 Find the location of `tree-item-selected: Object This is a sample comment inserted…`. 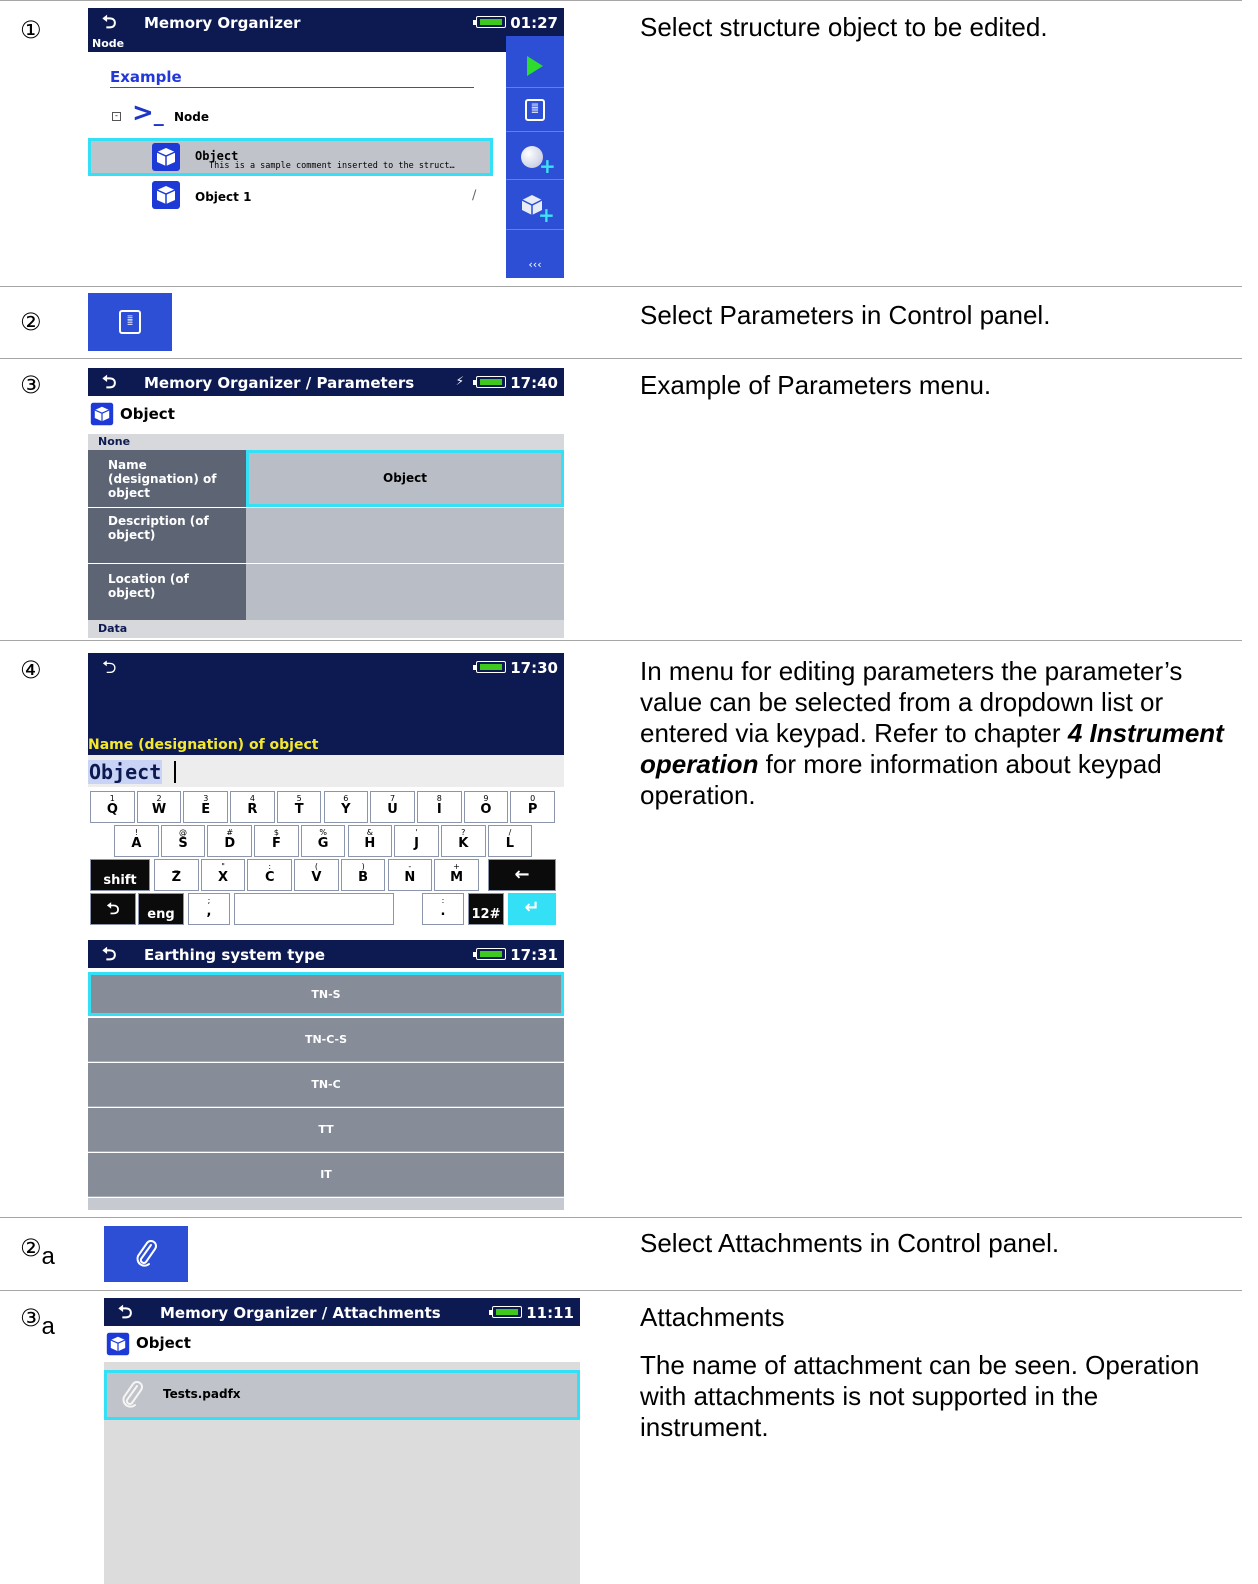

tree-item-selected: Object This is a sample comment inserted… is located at coordinates (290, 157).